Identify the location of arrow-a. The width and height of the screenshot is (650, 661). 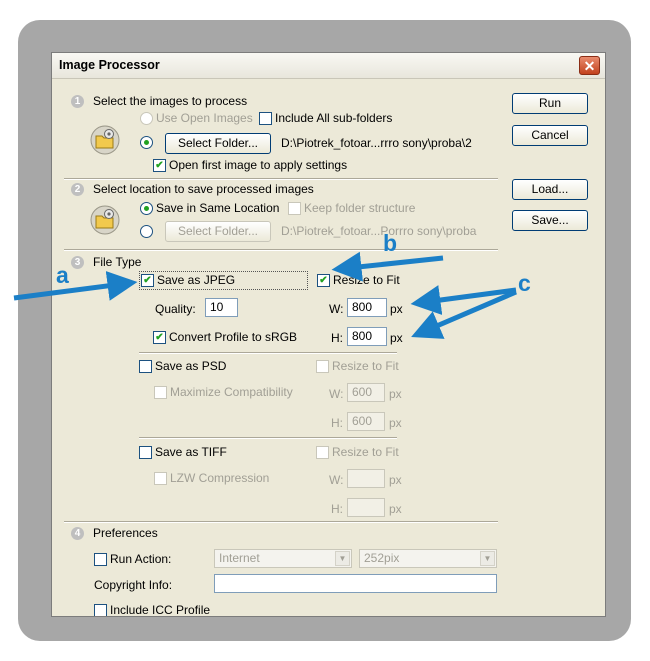
(75, 286).